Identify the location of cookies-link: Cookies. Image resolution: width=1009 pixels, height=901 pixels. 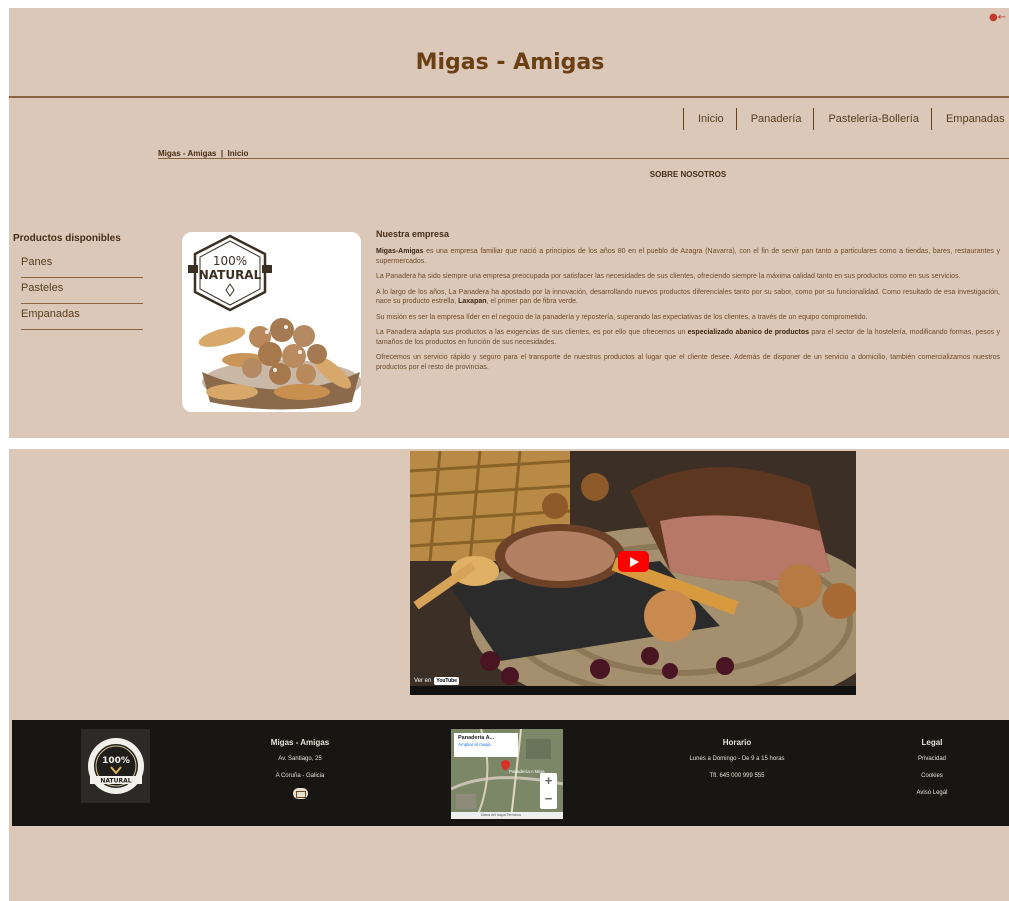
(932, 776).